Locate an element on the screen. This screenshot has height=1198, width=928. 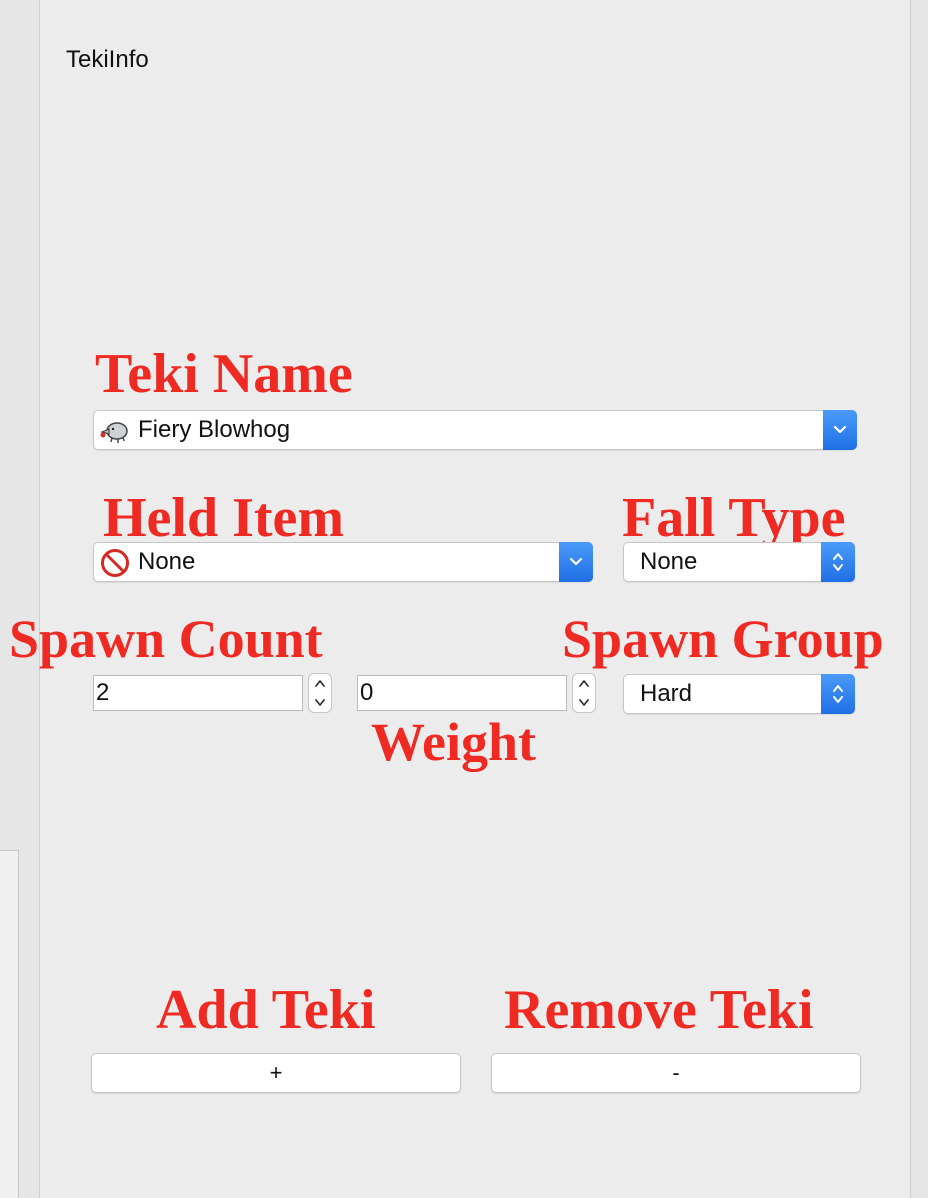
annotation-remove-teki: Remove Teki is located at coordinates (659, 1010).